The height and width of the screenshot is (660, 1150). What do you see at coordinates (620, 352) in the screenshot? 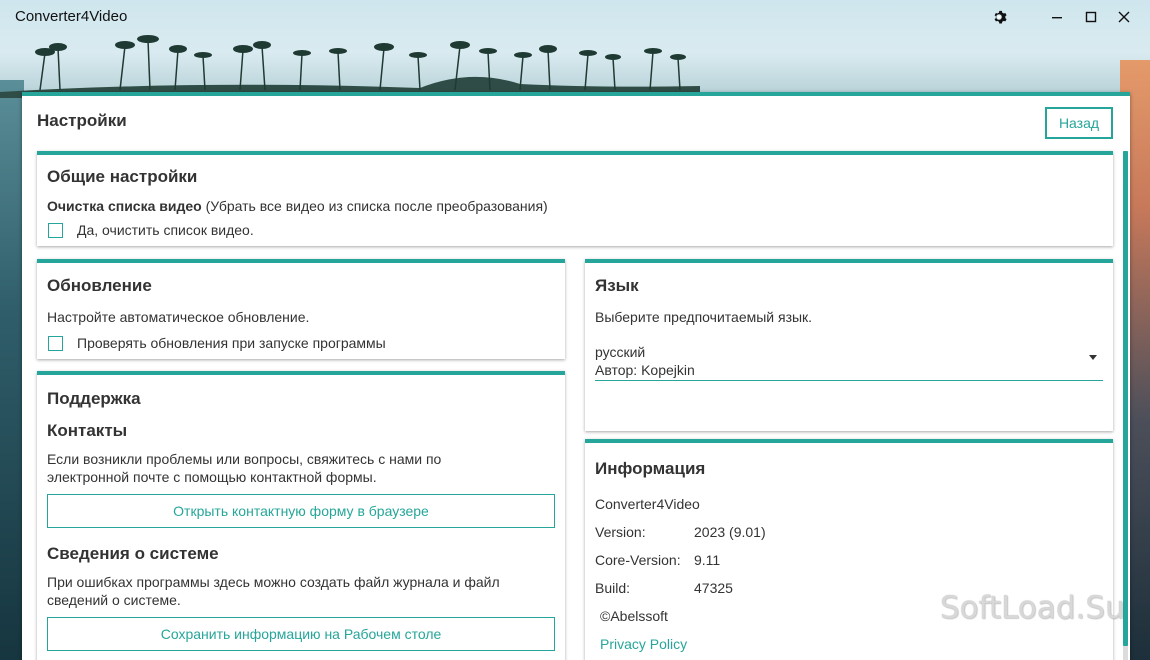
I see `language-selected-value: русский` at bounding box center [620, 352].